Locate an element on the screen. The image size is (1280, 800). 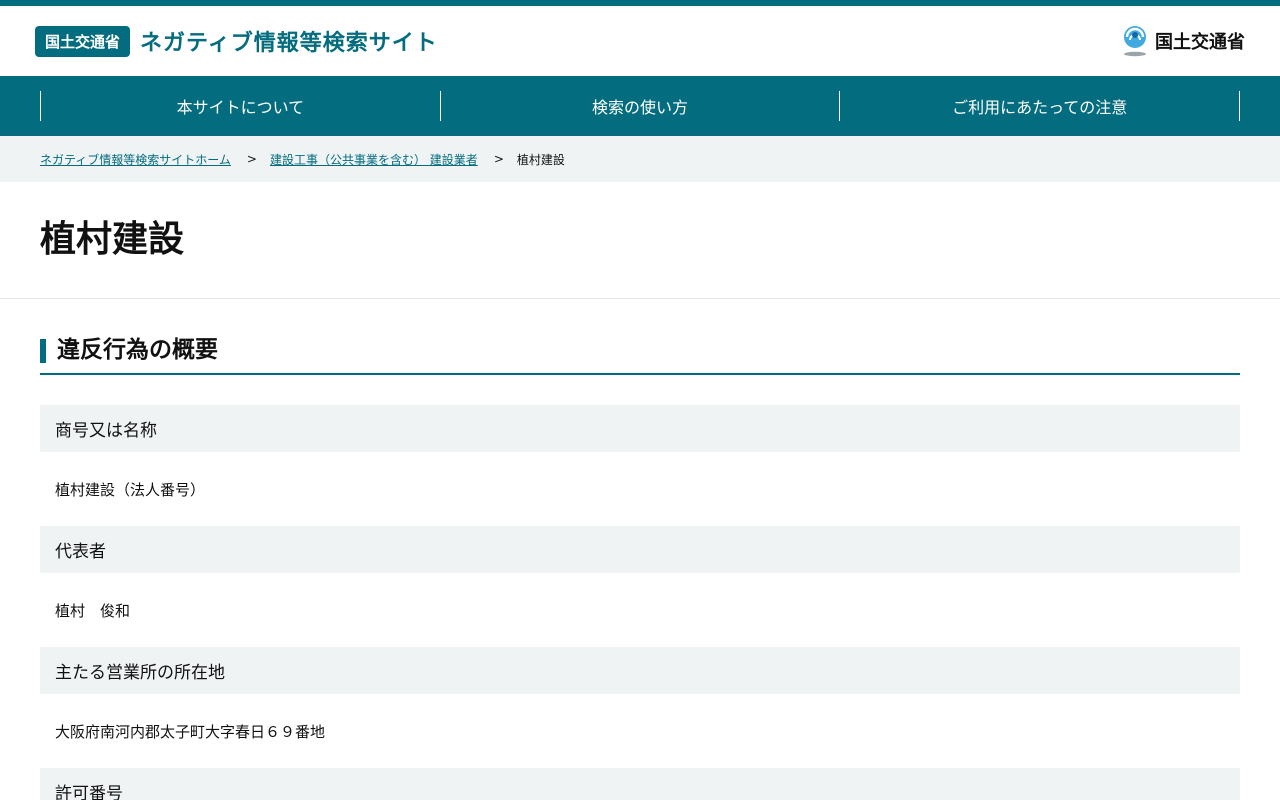
field-value-company-name: 植村建設（法人番号） is located at coordinates (130, 489).